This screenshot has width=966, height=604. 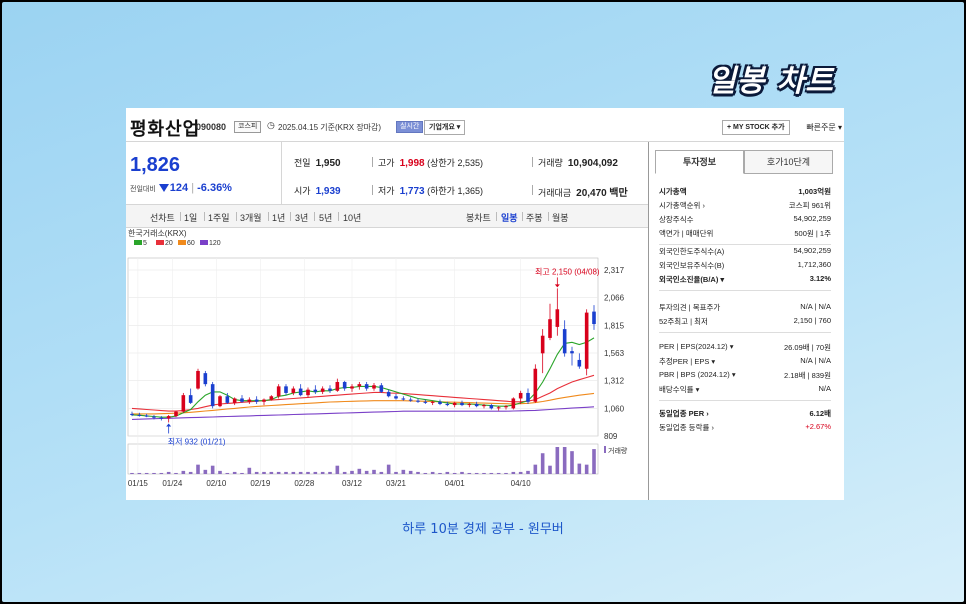 What do you see at coordinates (251, 217) in the screenshot?
I see `tab-3month: 3개월` at bounding box center [251, 217].